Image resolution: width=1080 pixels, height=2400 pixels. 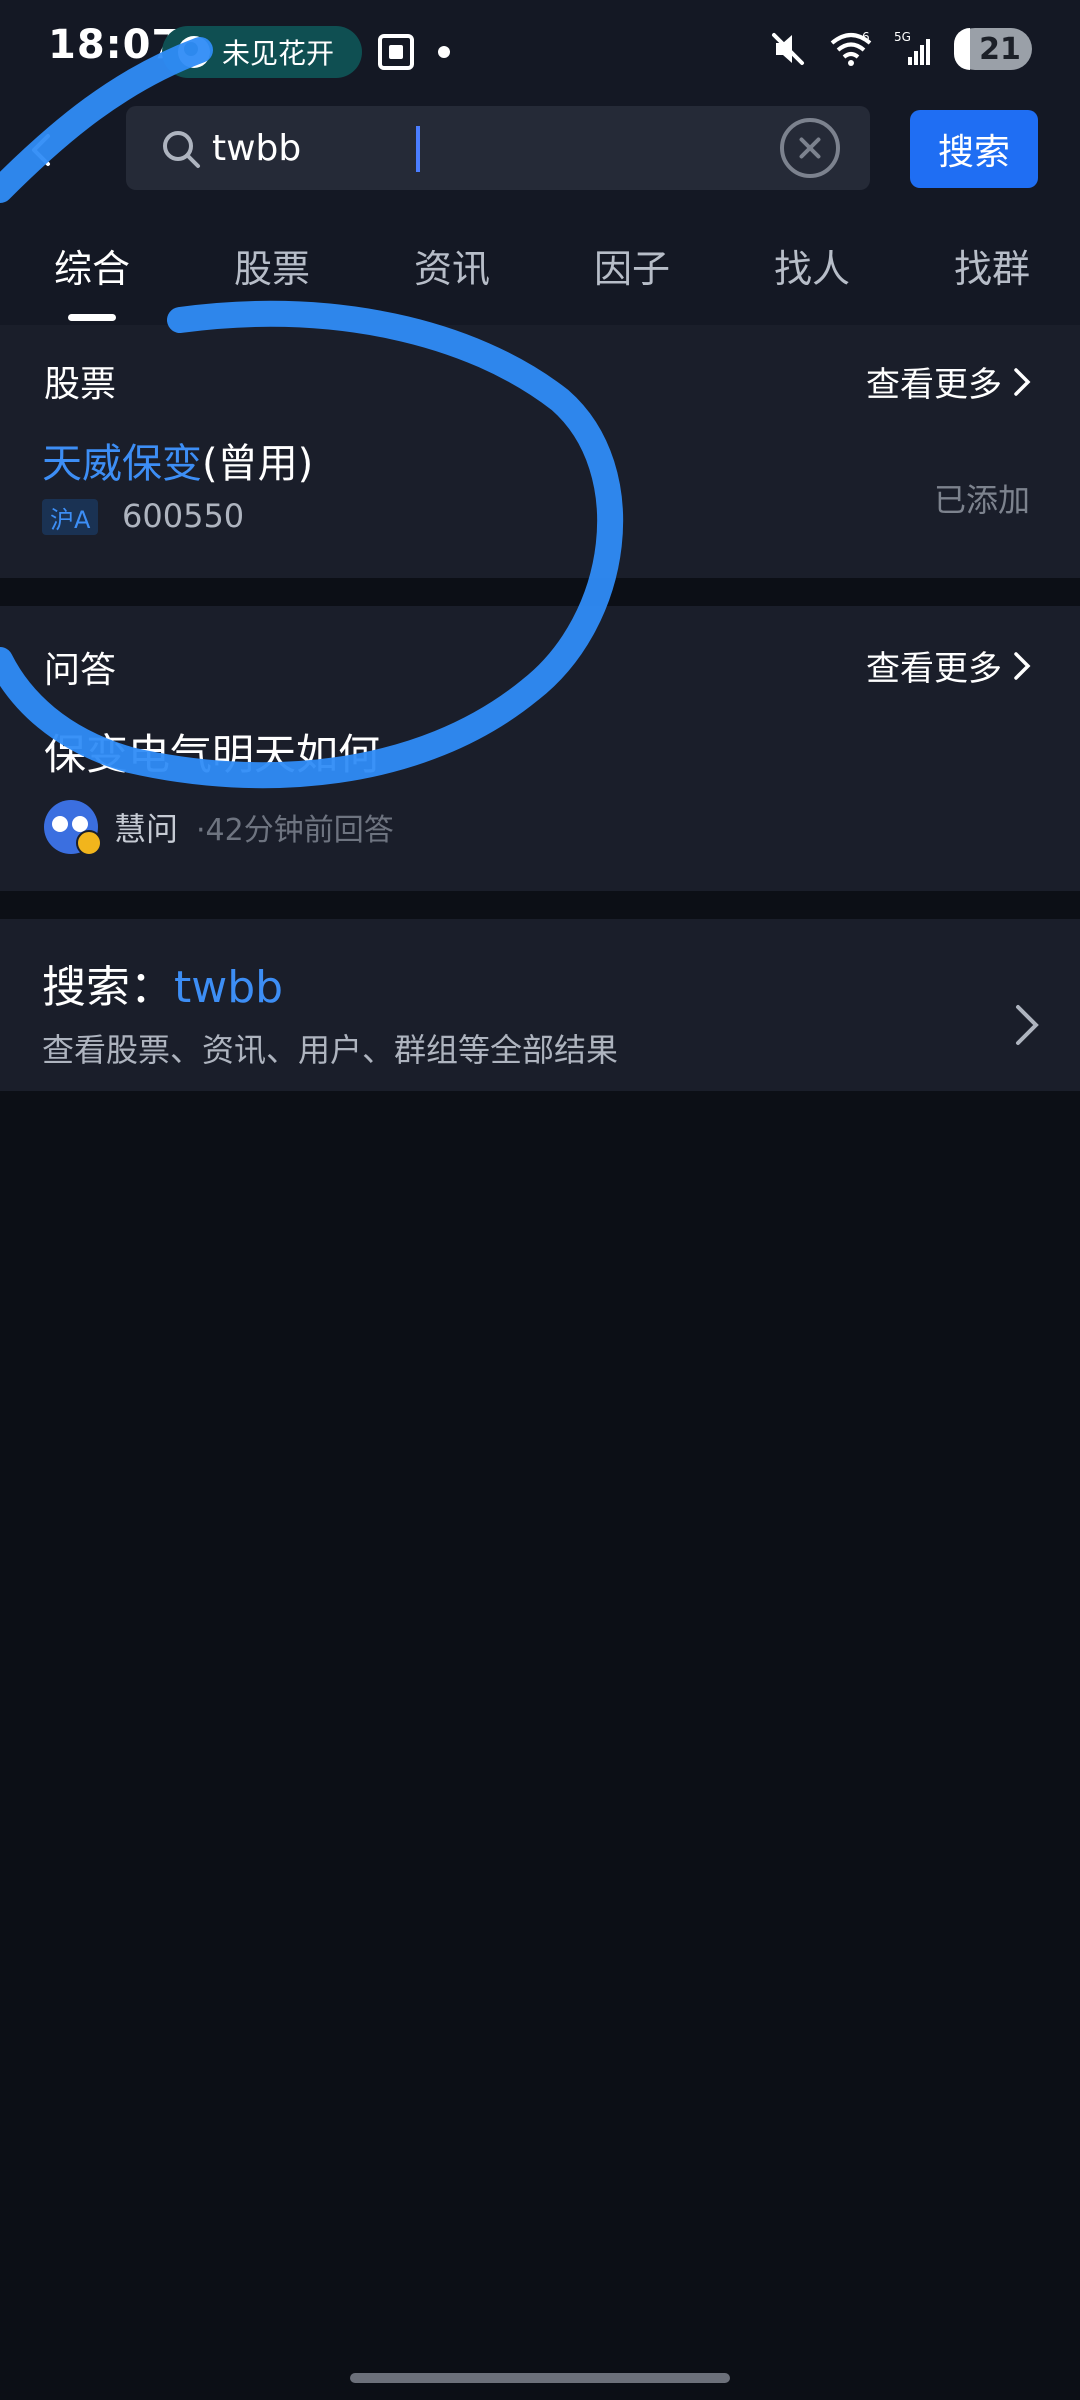 I want to click on stocks-see-more-label: 查看更多, so click(x=934, y=385).